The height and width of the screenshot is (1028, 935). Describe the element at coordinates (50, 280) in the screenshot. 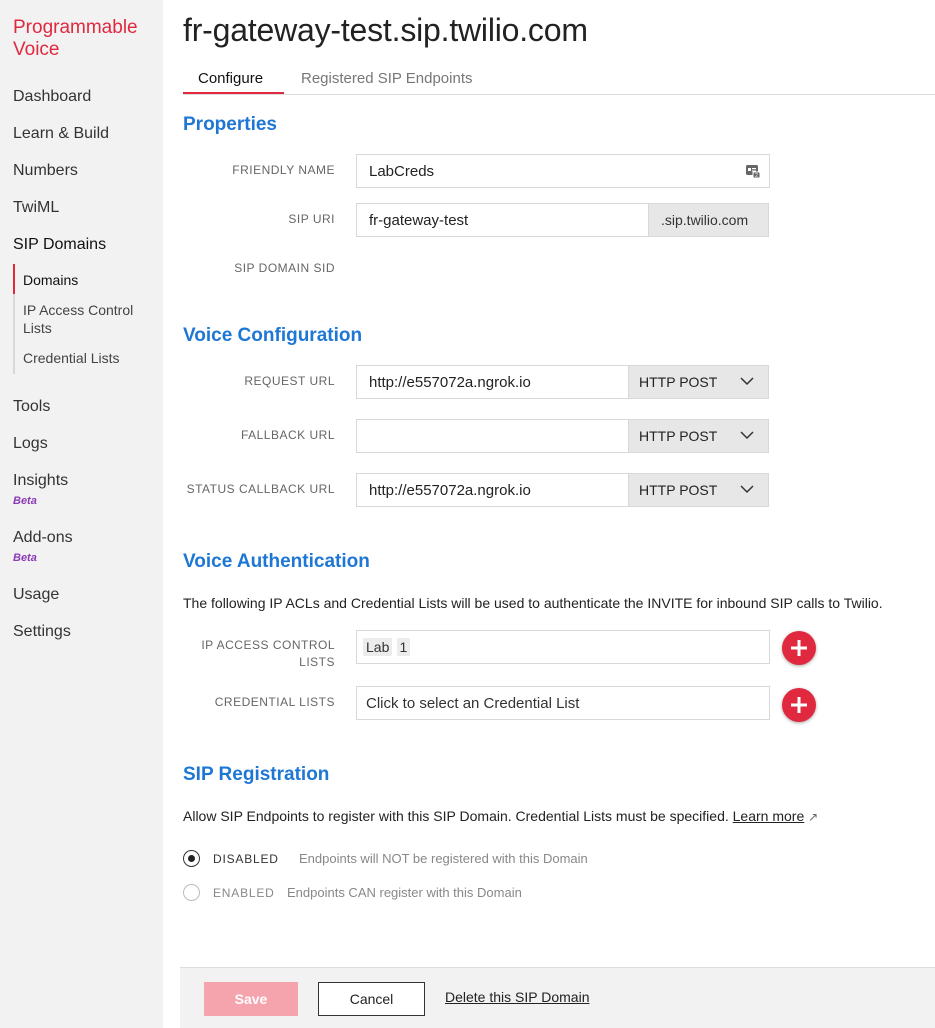

I see `sidebar-subitem-domains: Domains` at that location.